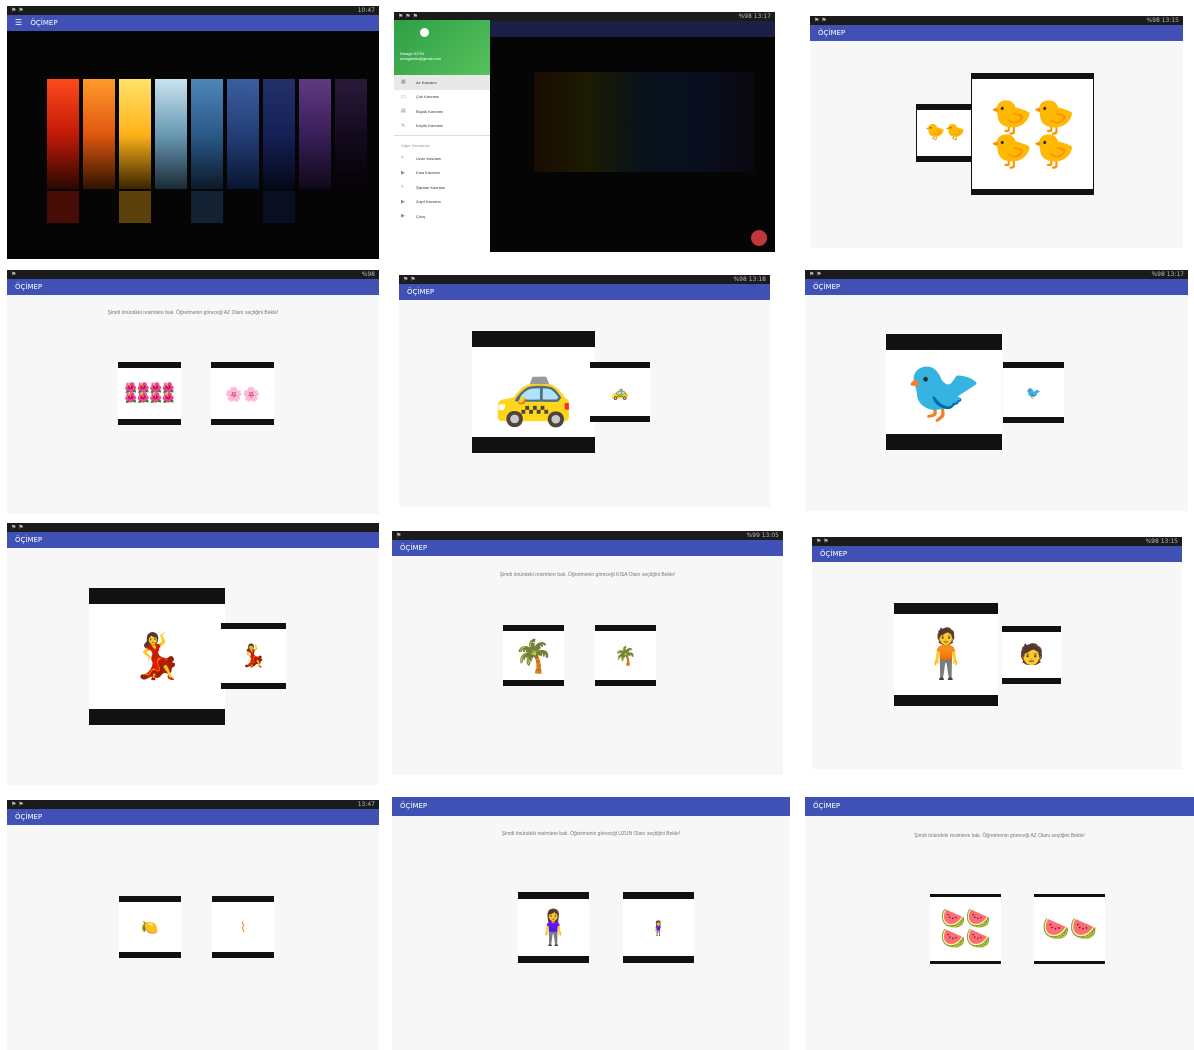 The width and height of the screenshot is (1194, 1050). I want to click on avatar, so click(424, 32).